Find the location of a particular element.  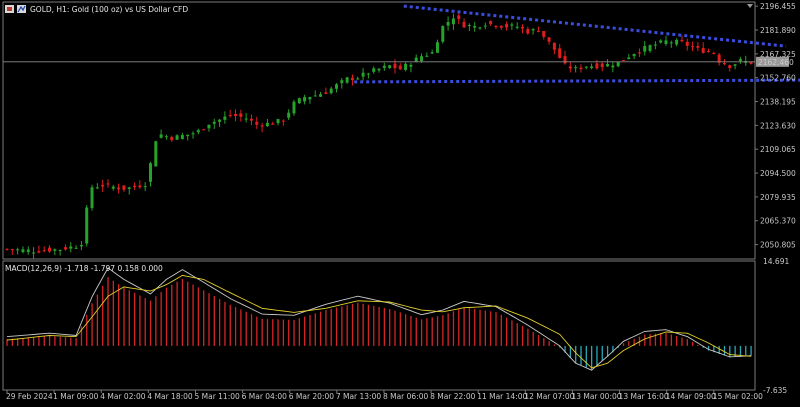

time-tick-label: 15 Mar 02:00 is located at coordinates (738, 396).